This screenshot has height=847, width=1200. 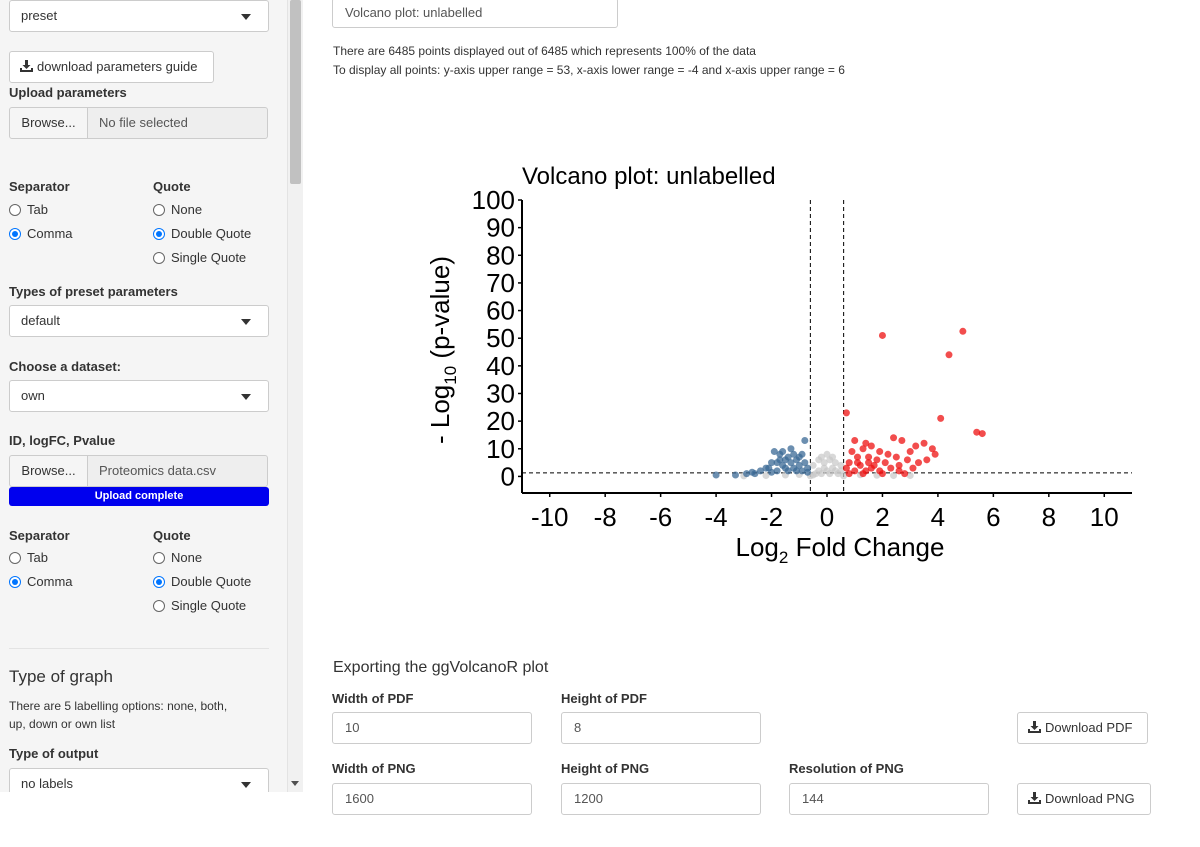 I want to click on type-of-output-value: no labels, so click(x=47, y=783).